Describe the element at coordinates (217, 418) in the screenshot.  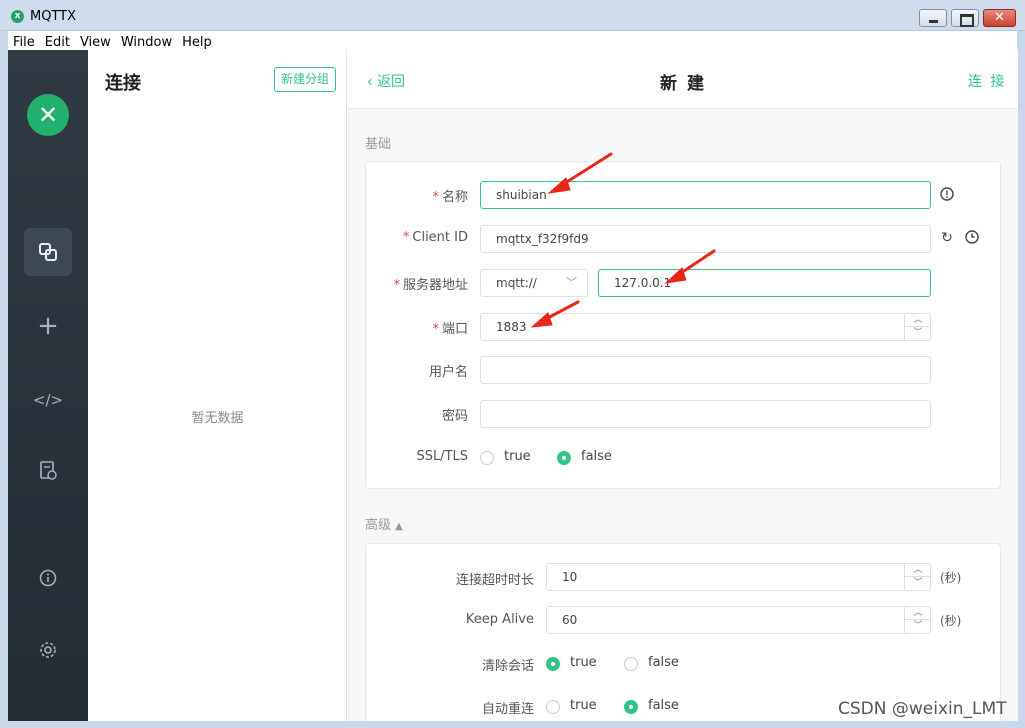
I see `empty-state-text: 暂无数据` at that location.